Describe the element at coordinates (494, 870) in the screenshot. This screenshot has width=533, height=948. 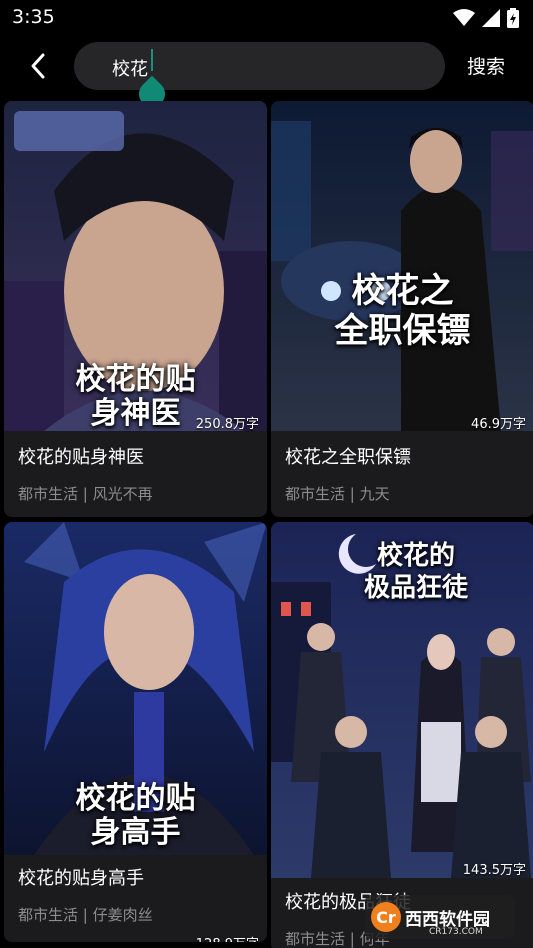
I see `word-count: 143.5万字` at that location.